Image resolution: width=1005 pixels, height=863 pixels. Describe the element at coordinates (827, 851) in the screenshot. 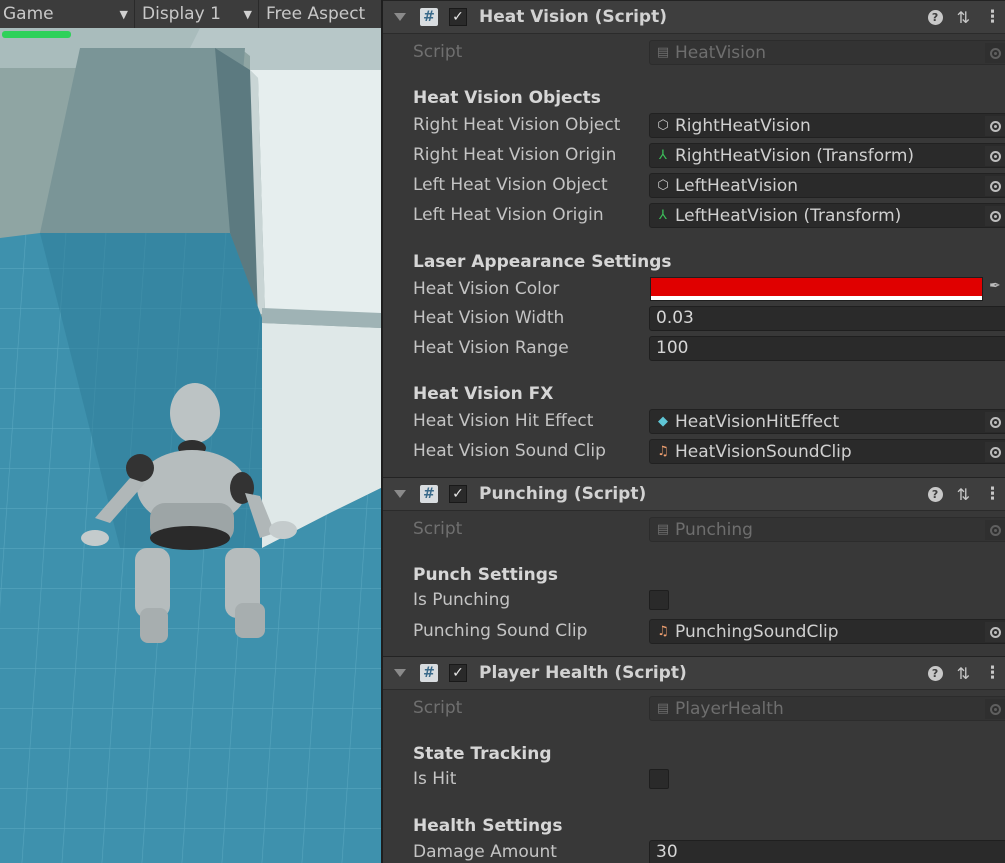

I see `float-input: 30` at that location.